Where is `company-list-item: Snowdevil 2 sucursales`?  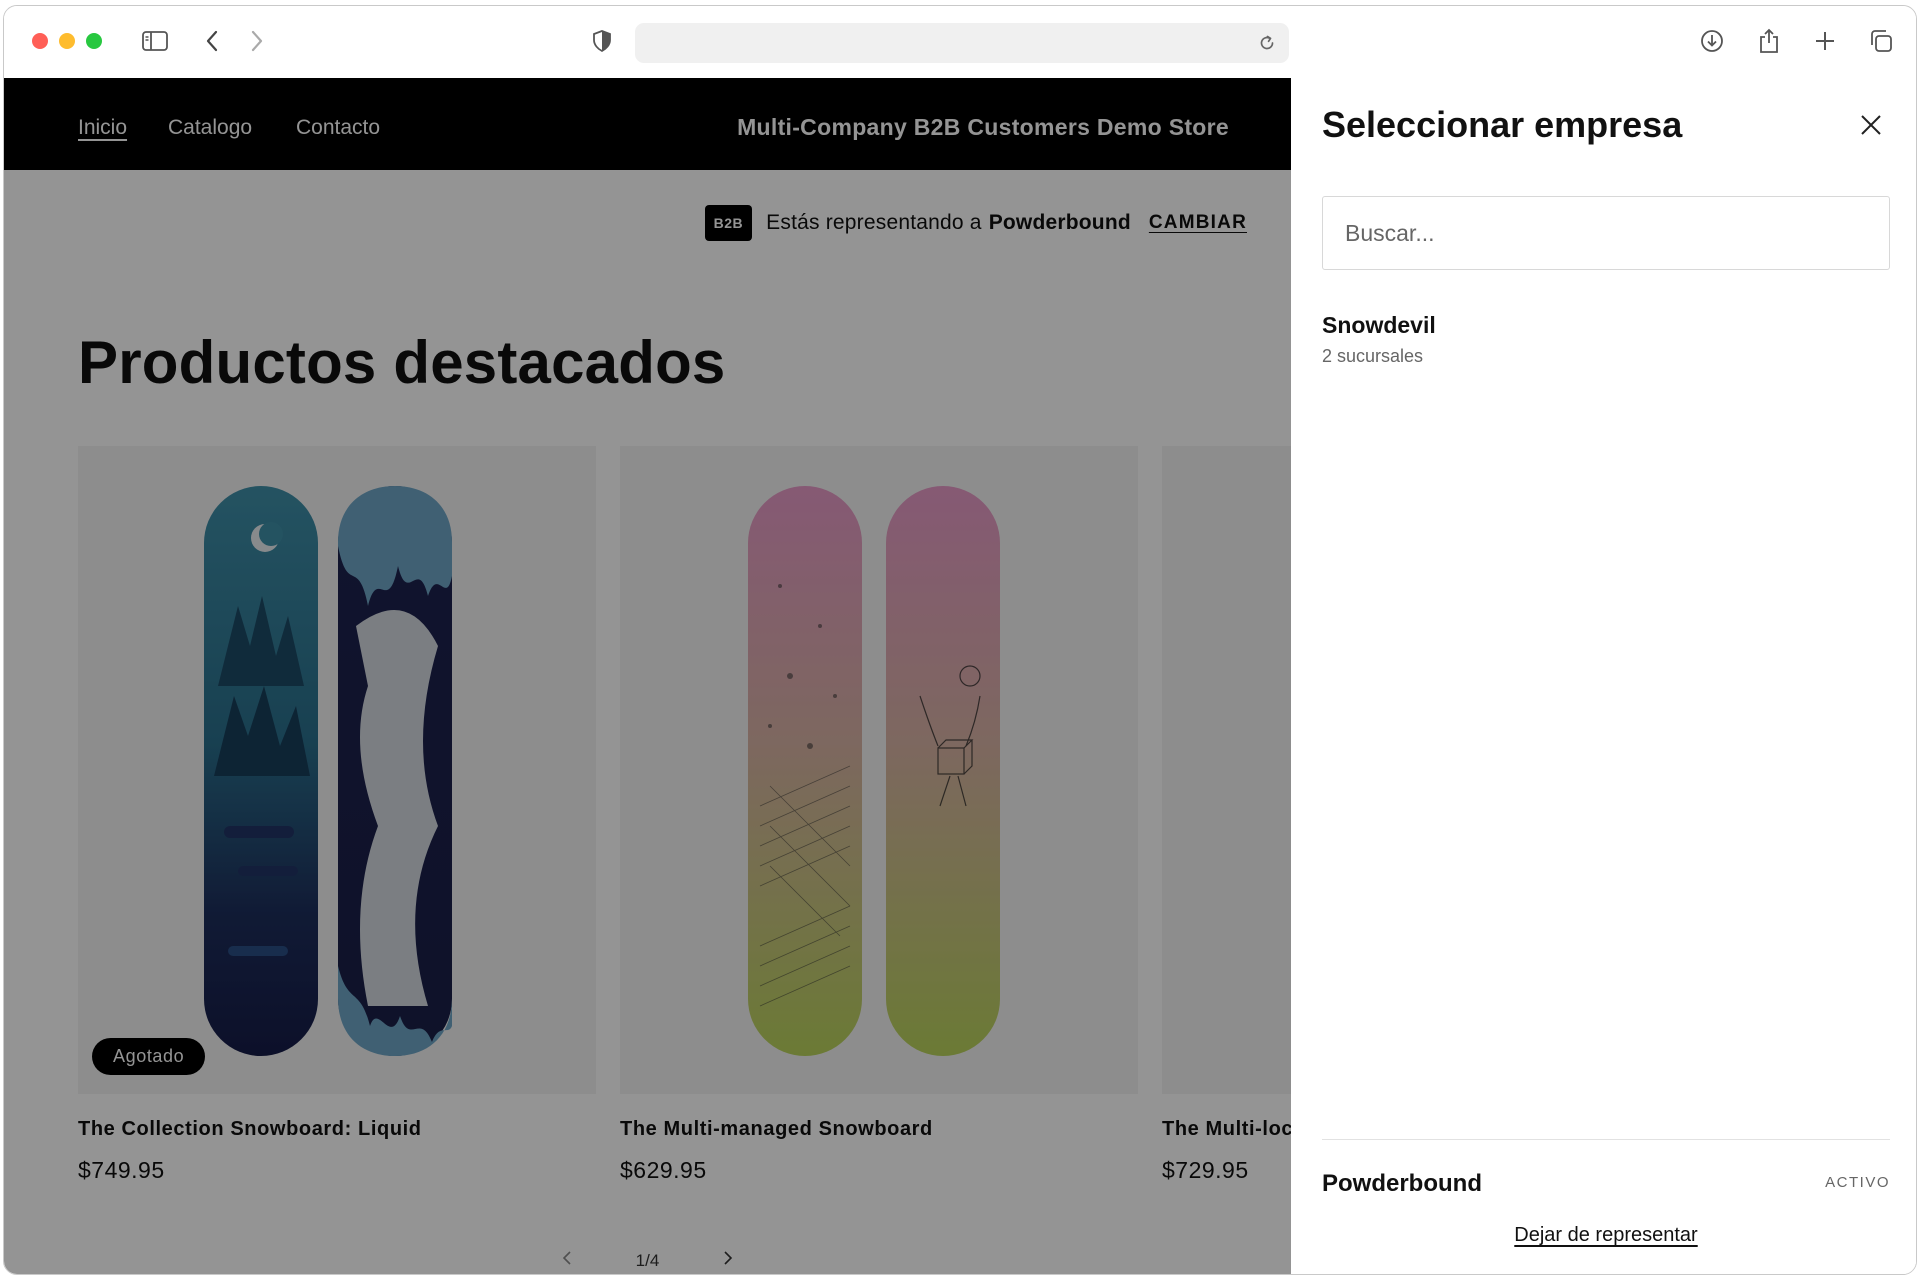
company-list-item: Snowdevil 2 sucursales is located at coordinates (1379, 339).